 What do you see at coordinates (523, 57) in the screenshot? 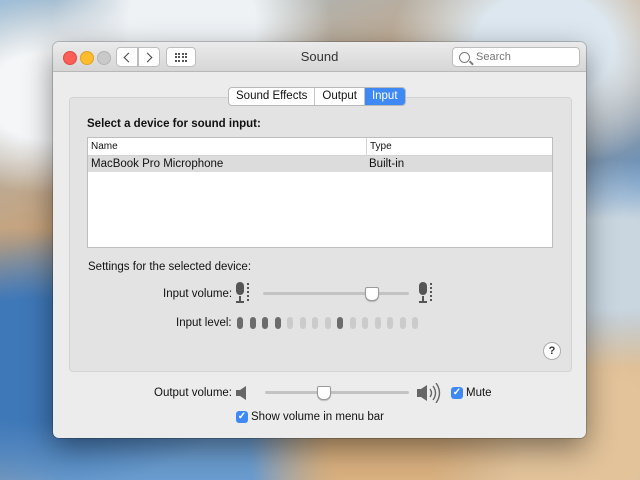
I see `search-input` at bounding box center [523, 57].